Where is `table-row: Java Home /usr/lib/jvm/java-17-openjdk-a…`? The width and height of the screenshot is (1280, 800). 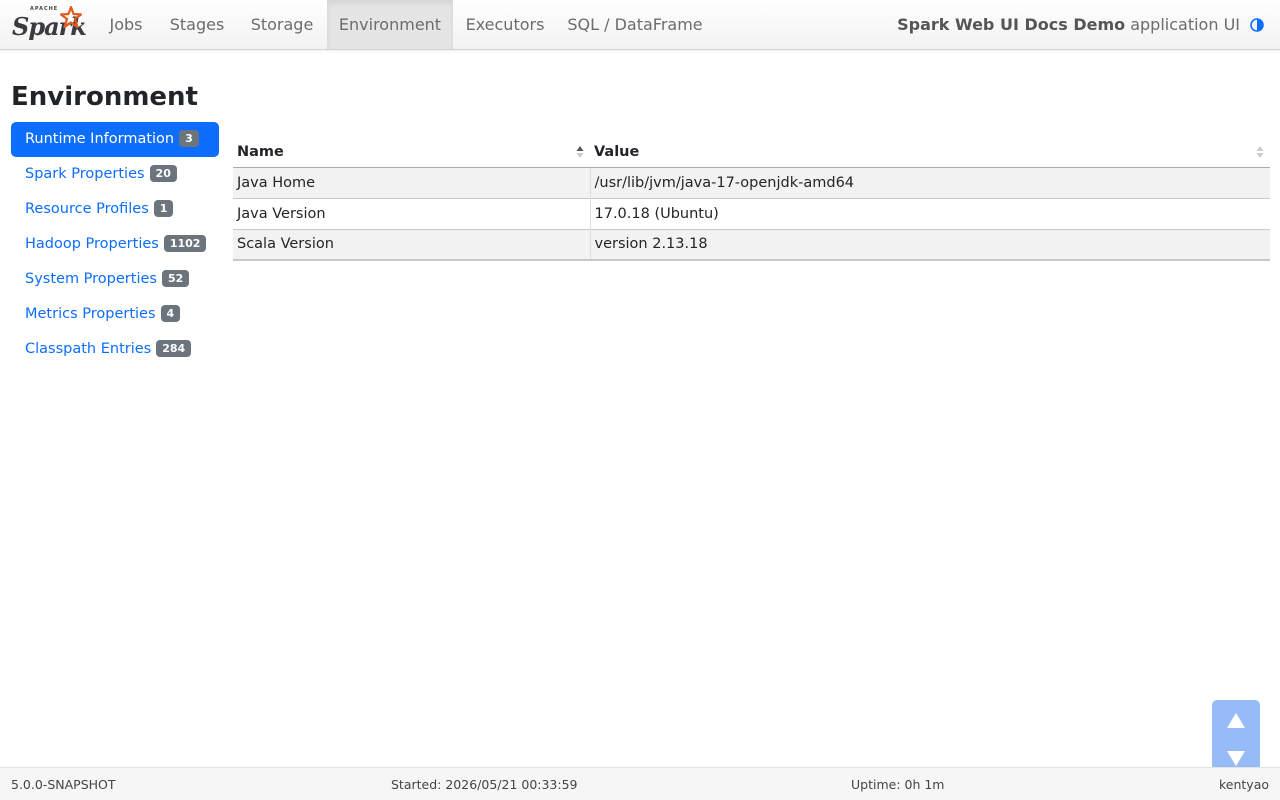
table-row: Java Home /usr/lib/jvm/java-17-openjdk-a… is located at coordinates (751, 182).